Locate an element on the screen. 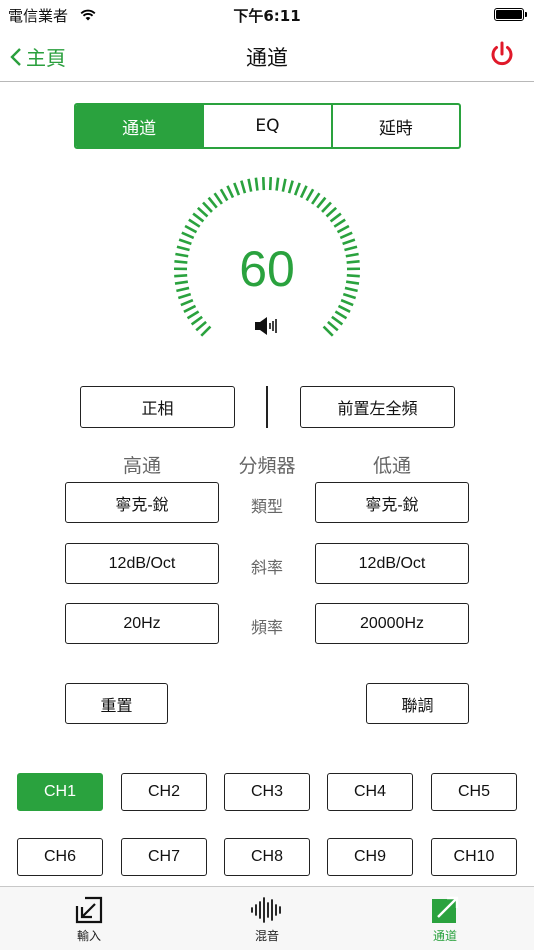  tab-input: 輸入 is located at coordinates (89, 918).